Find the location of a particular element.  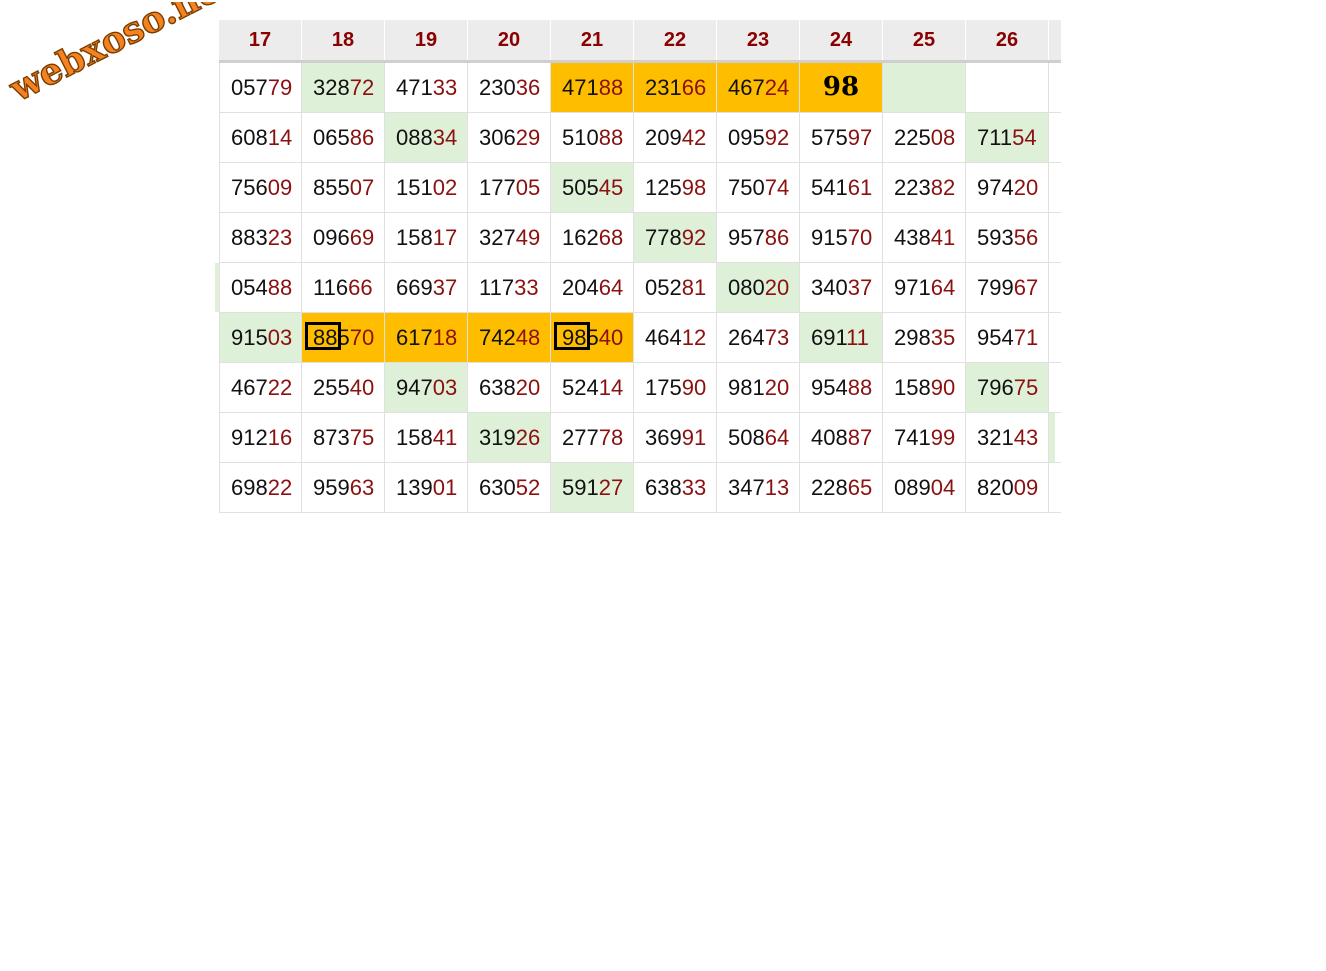

number-tail: 74 is located at coordinates (777, 187).